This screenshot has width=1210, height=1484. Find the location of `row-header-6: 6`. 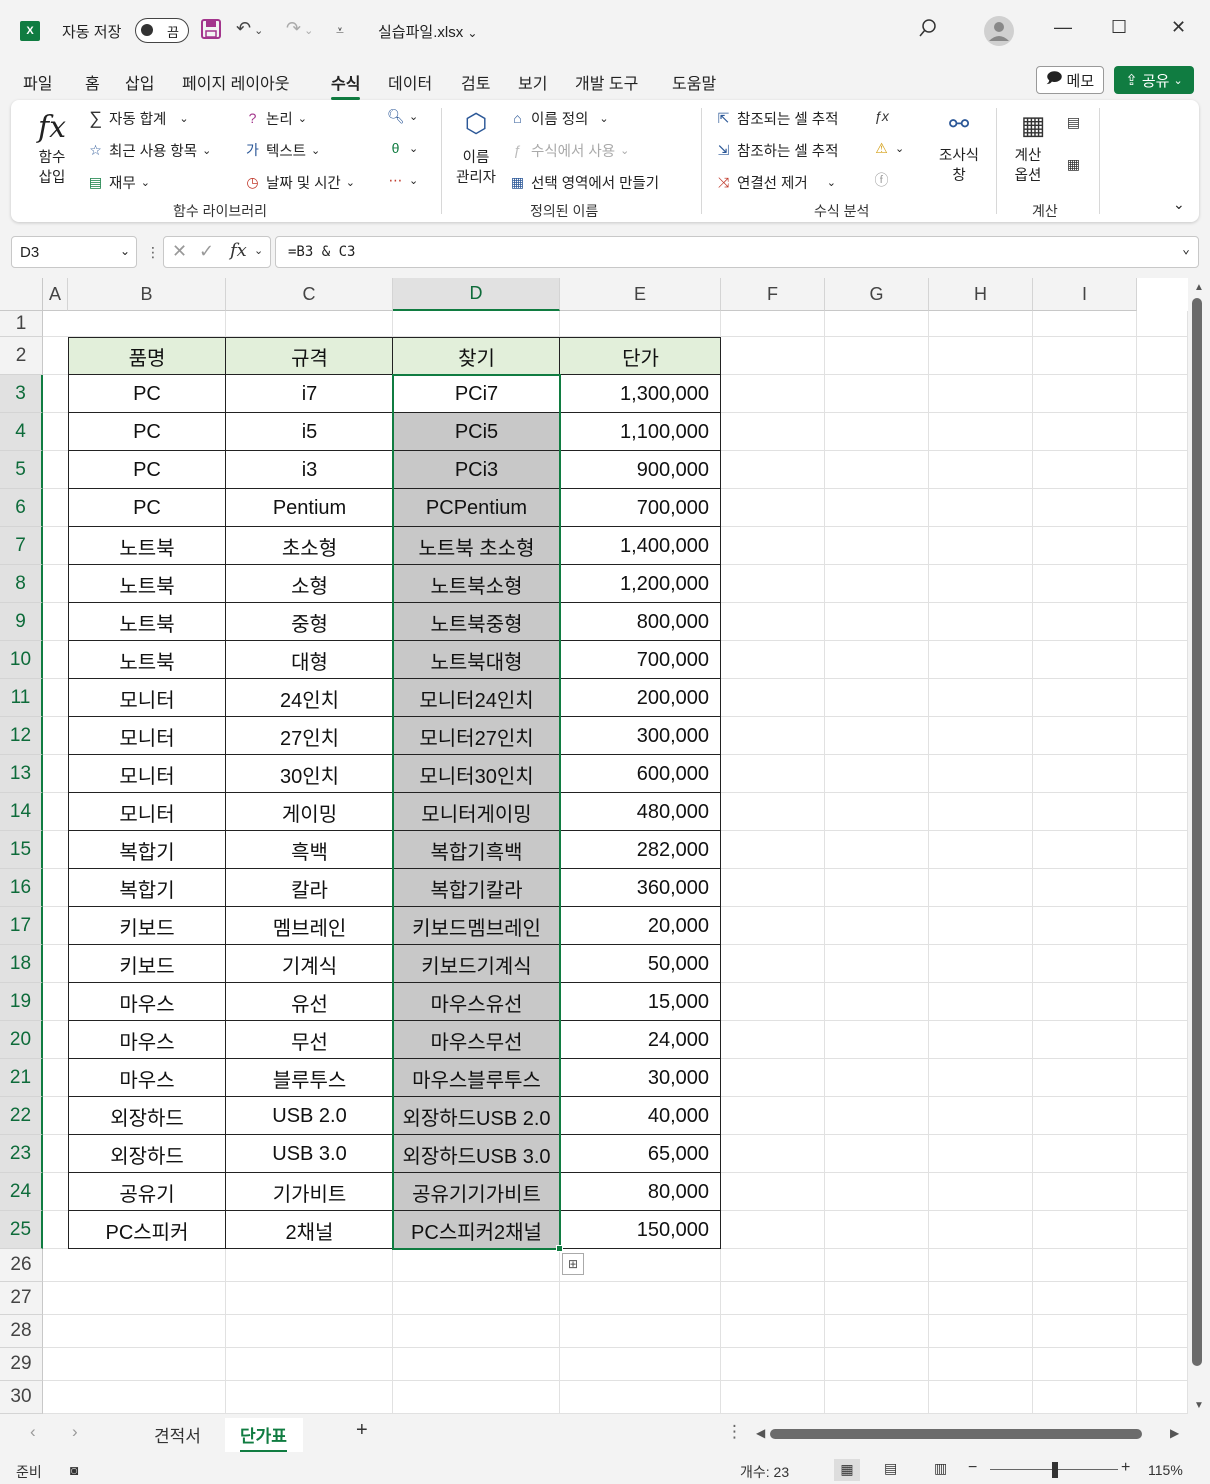

row-header-6: 6 is located at coordinates (21, 508).